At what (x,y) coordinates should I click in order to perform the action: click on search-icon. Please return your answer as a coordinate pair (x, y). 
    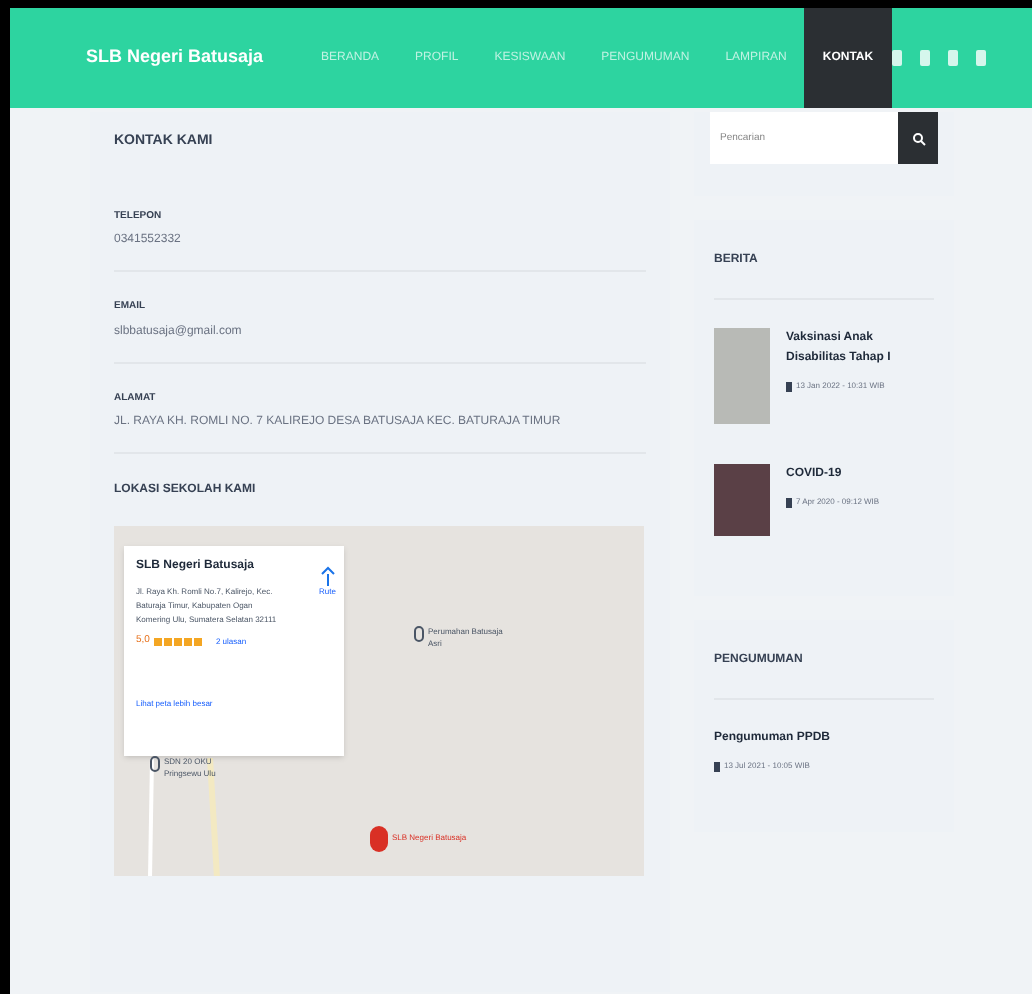
    Looking at the image, I should click on (918, 138).